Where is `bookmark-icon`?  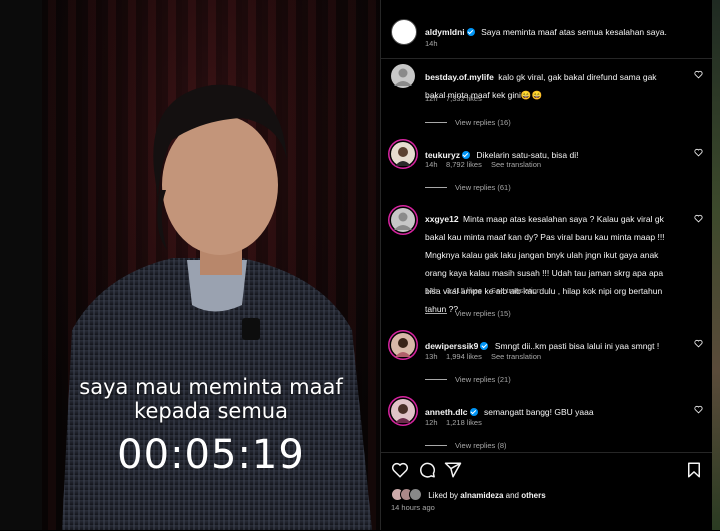
bookmark-icon is located at coordinates (694, 470).